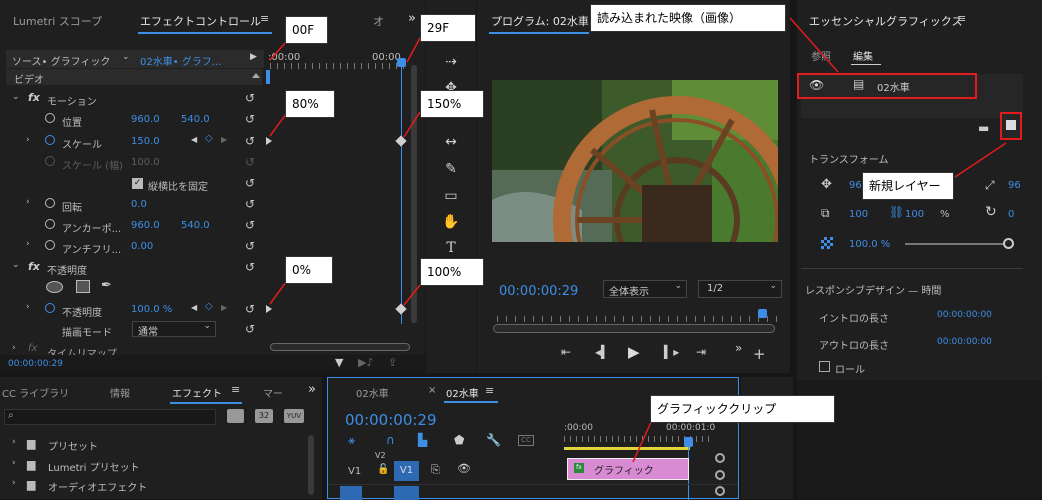 This screenshot has height=500, width=1042. I want to click on annotation-graphic-clip: グラフィッククリップ, so click(742, 409).